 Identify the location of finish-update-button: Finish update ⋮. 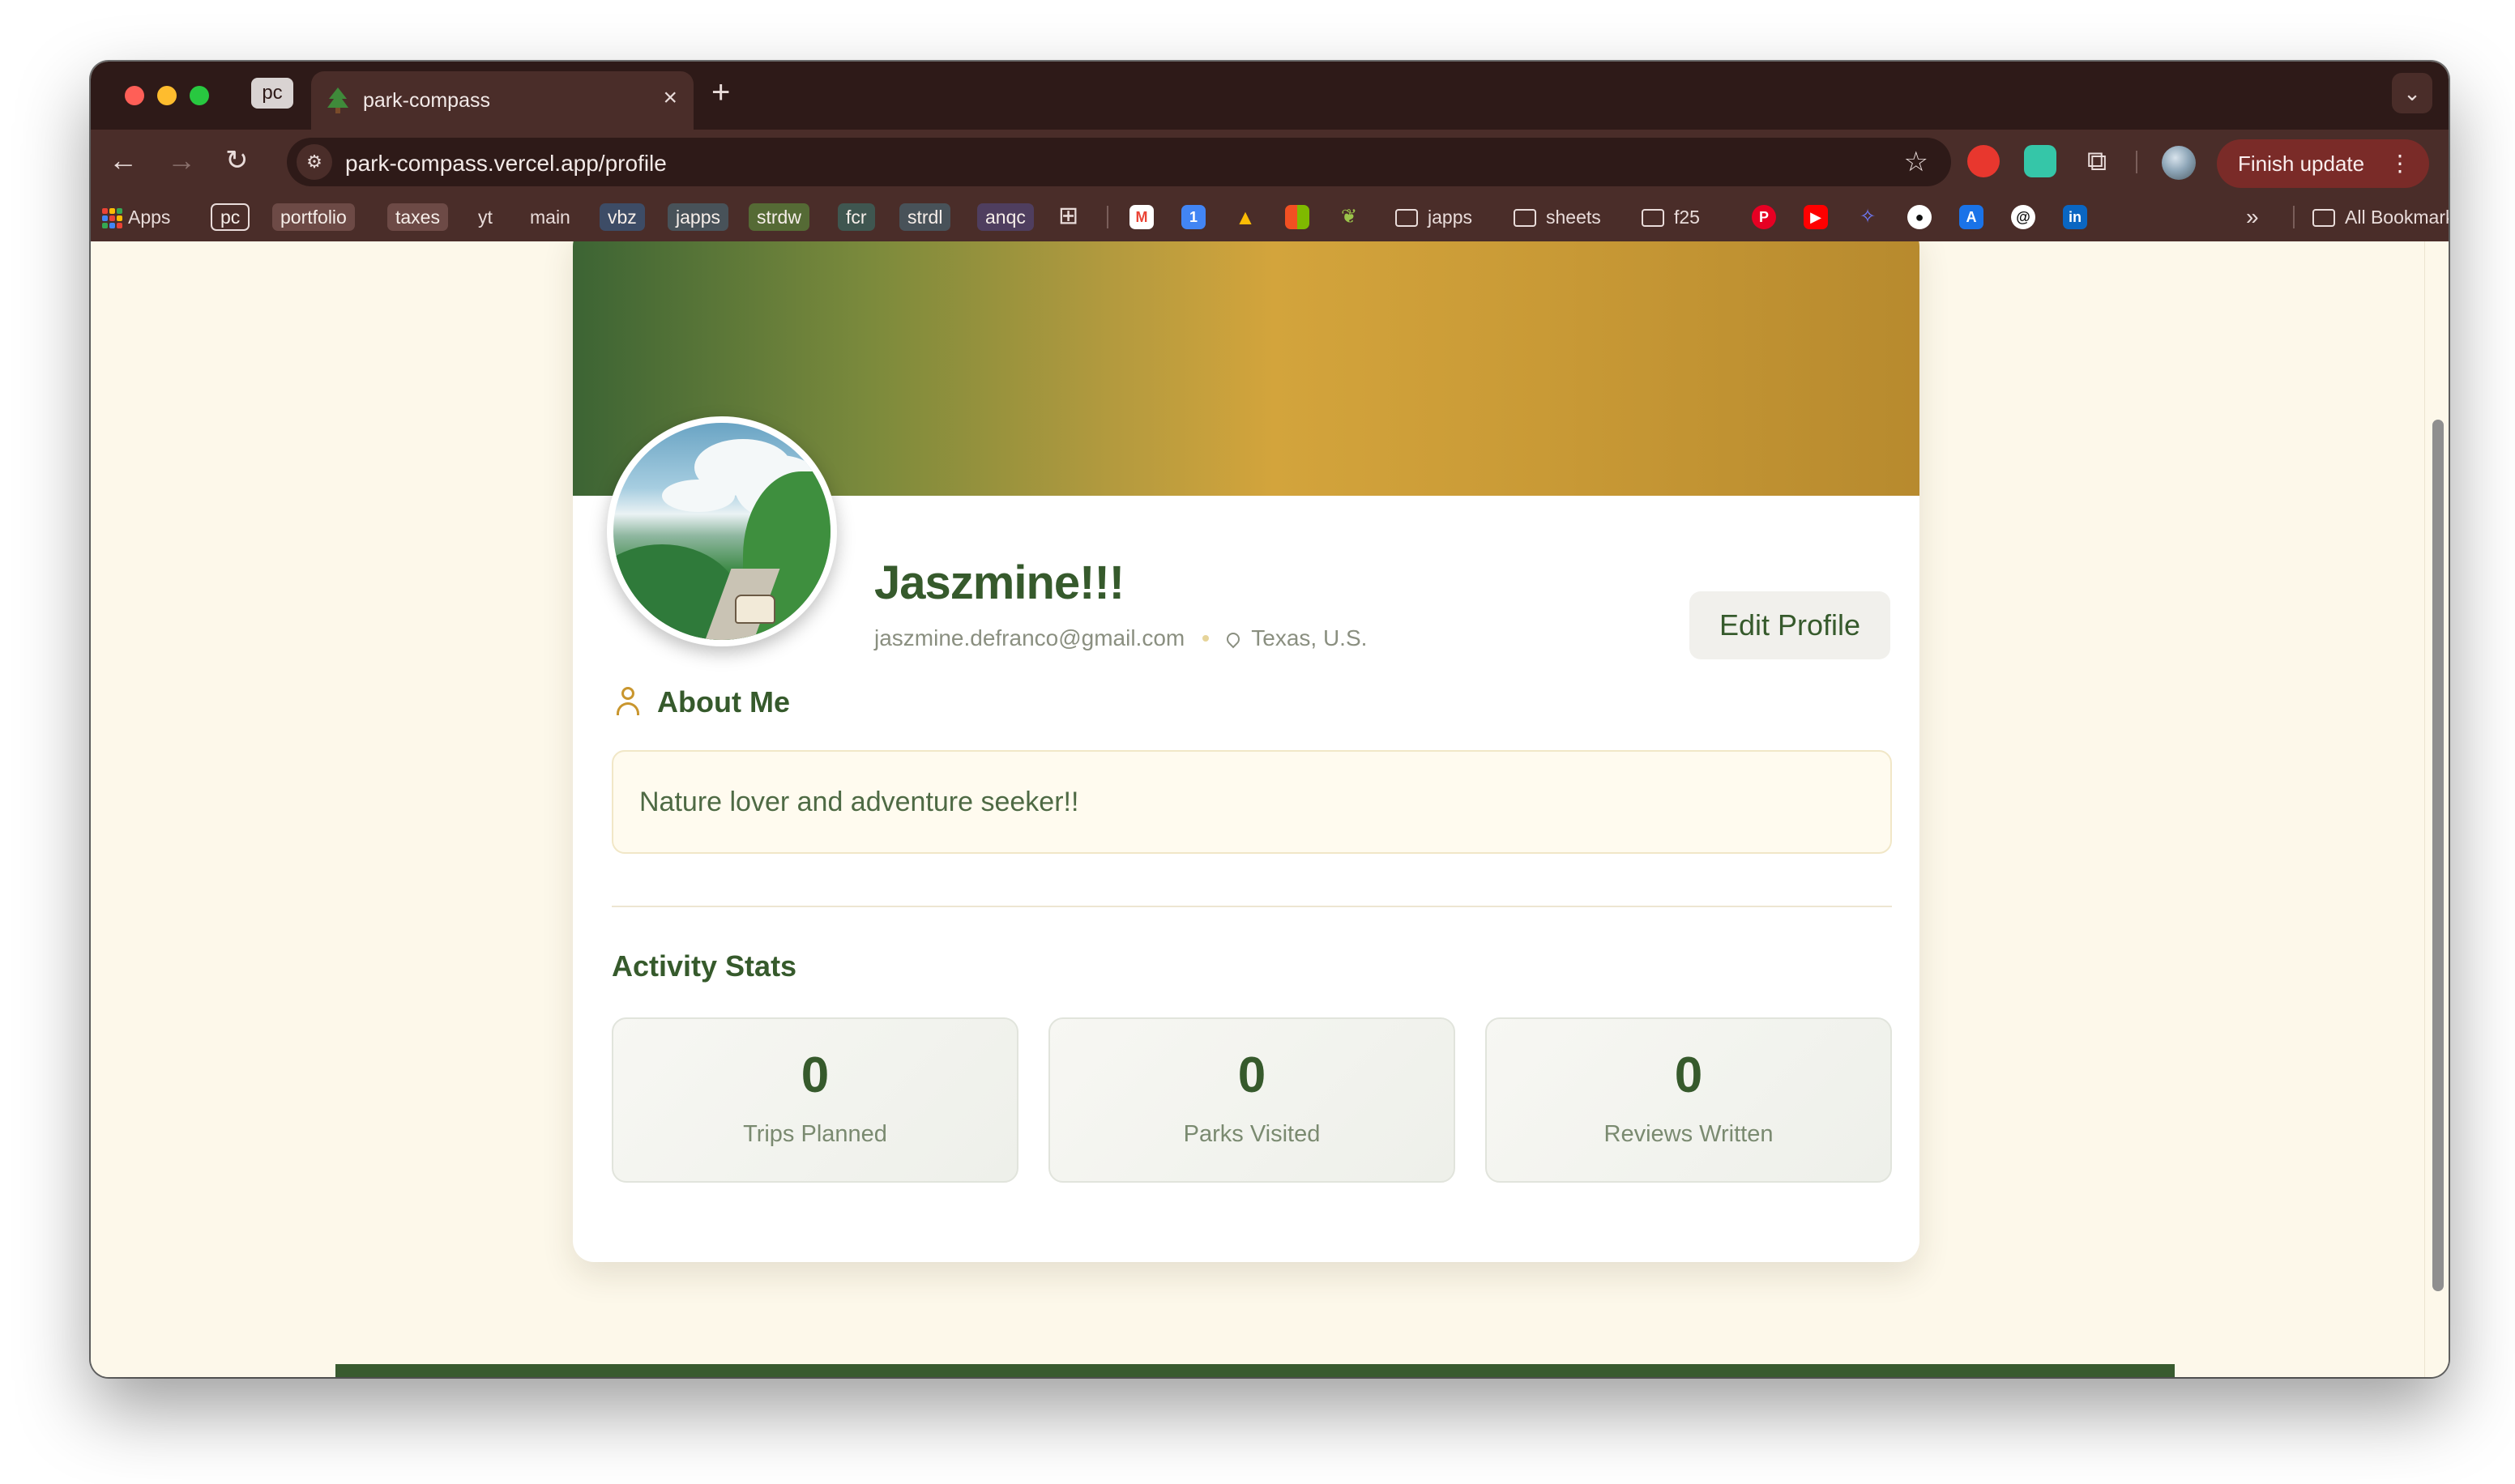
(2323, 163).